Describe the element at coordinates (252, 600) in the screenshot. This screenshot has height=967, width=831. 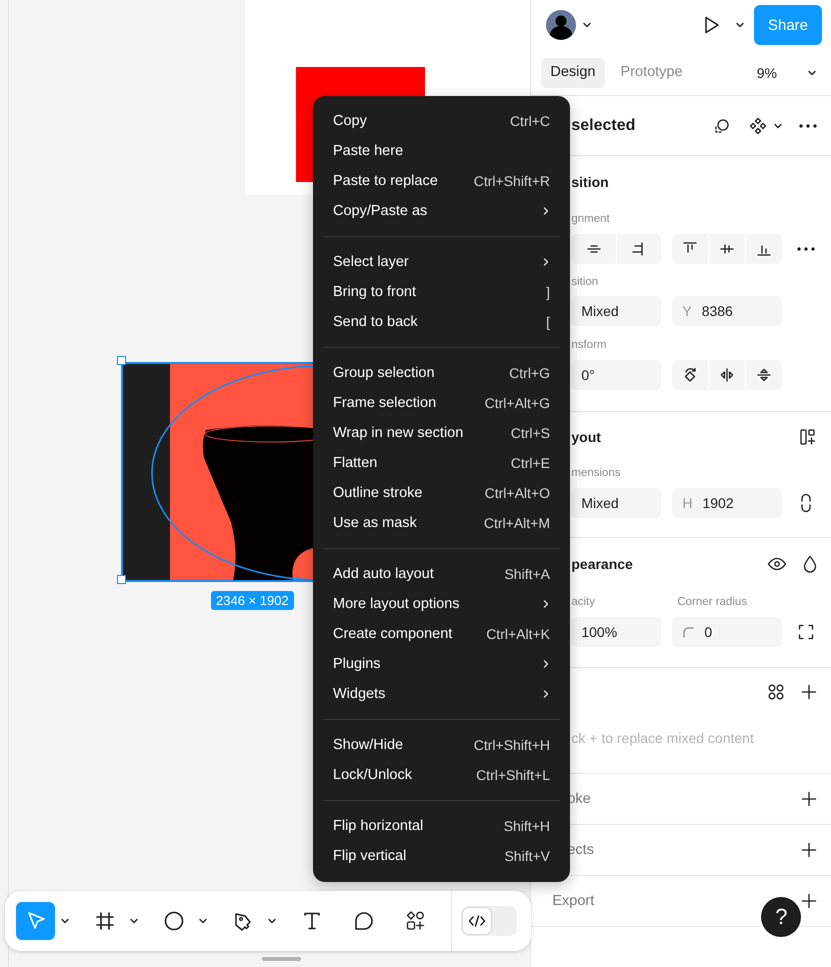
I see `dimensions-label: 2346 × 1902` at that location.